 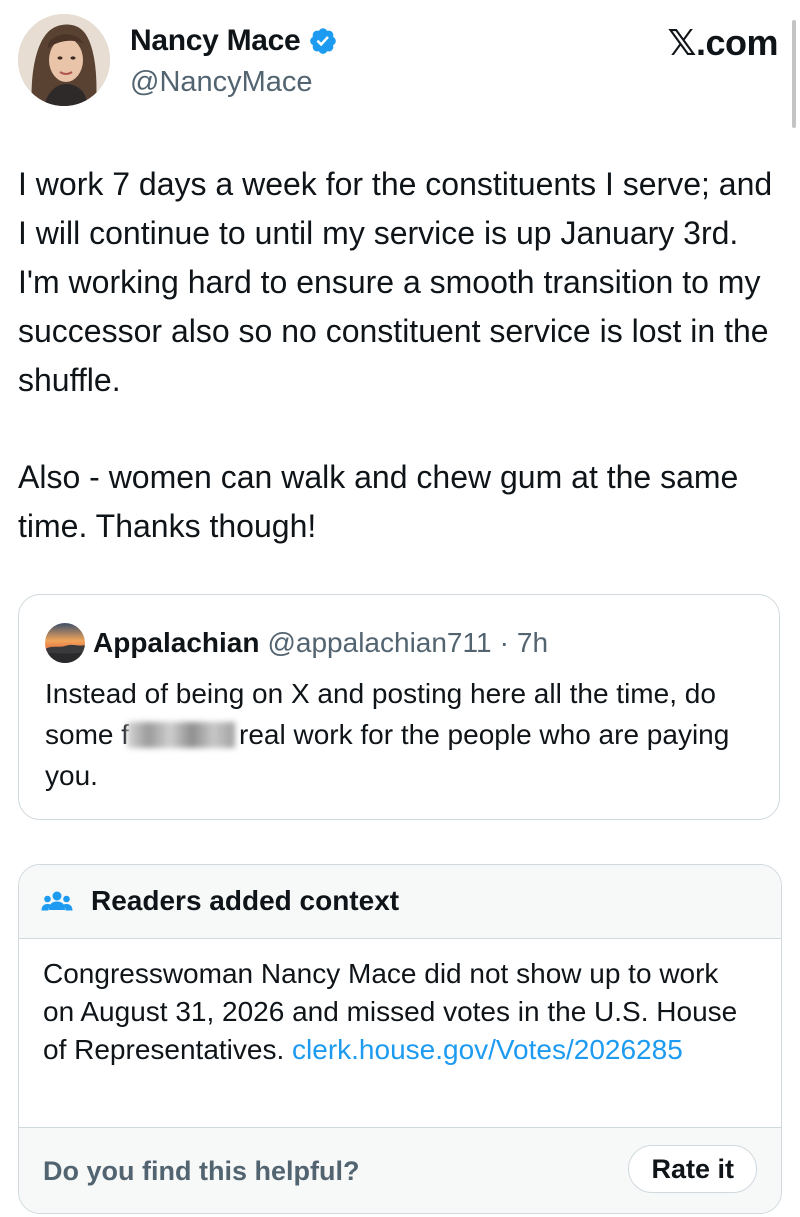 I want to click on rate-it-button: Rate it, so click(x=692, y=1169).